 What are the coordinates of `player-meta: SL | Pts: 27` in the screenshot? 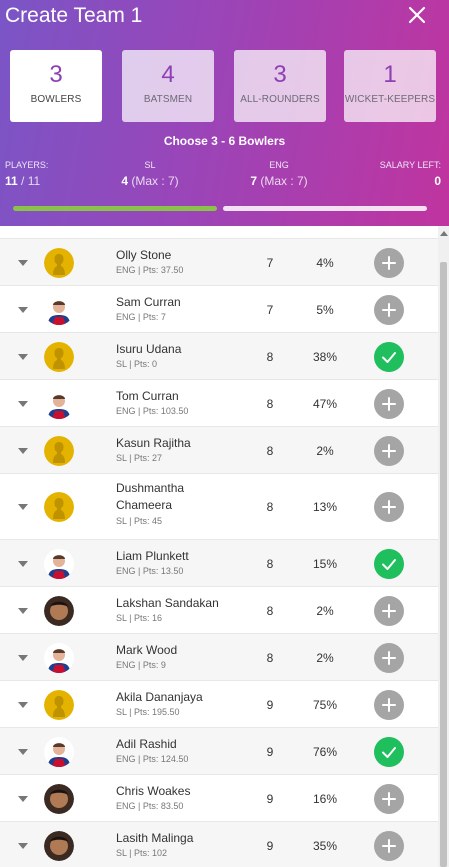 It's located at (139, 458).